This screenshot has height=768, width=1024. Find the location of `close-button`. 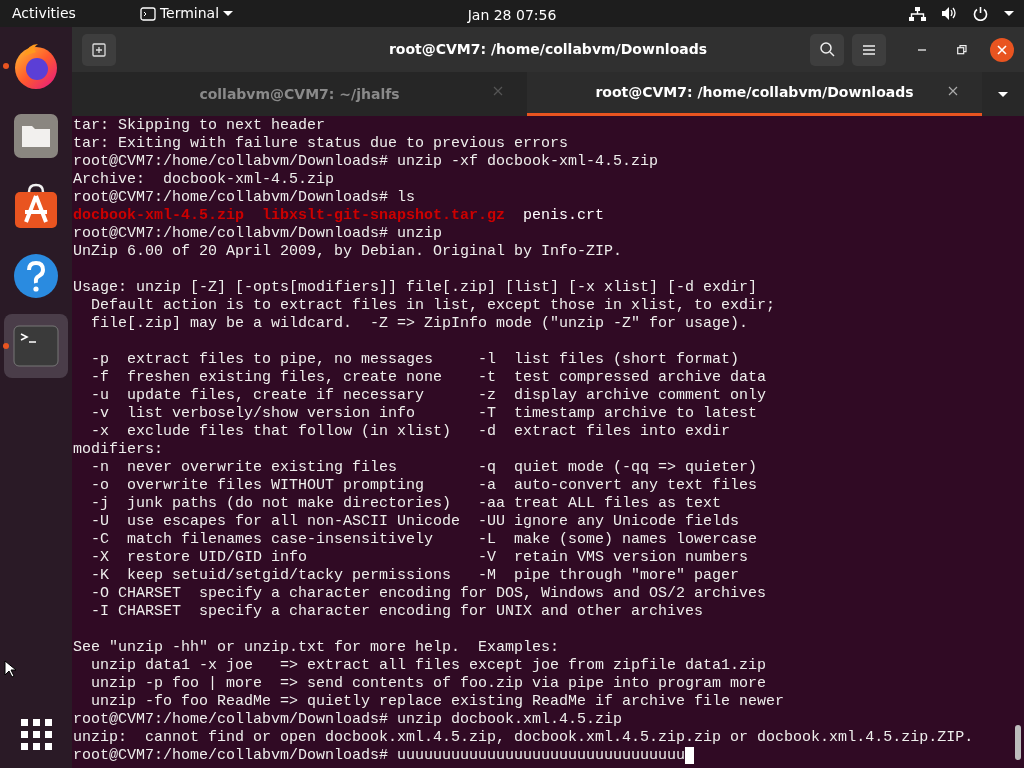

close-button is located at coordinates (1002, 49).